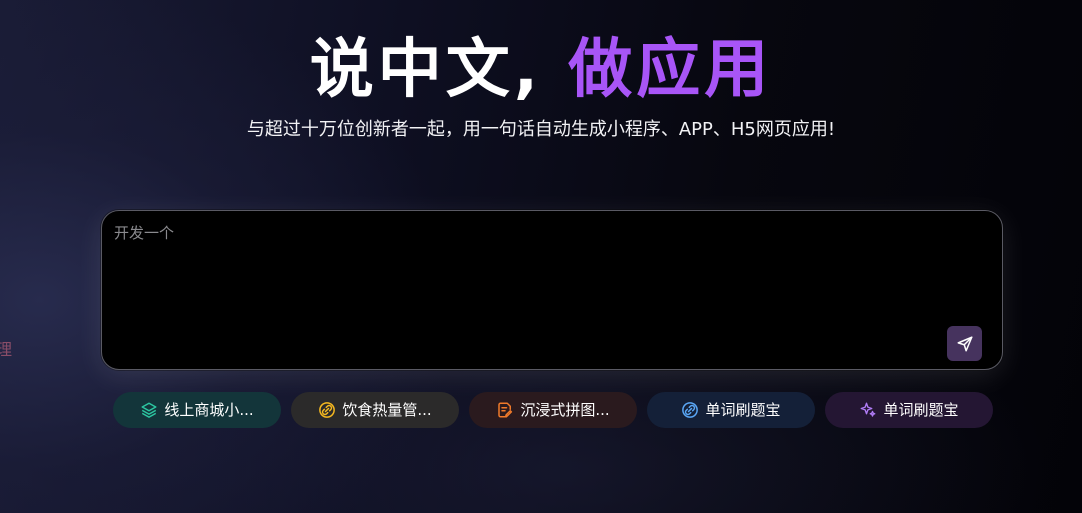 The image size is (1082, 513). What do you see at coordinates (541, 129) in the screenshot?
I see `hero-subtitle: 与超过十万位创新者一起，用一句话自动生成小程序、APP、H5网页应用!` at bounding box center [541, 129].